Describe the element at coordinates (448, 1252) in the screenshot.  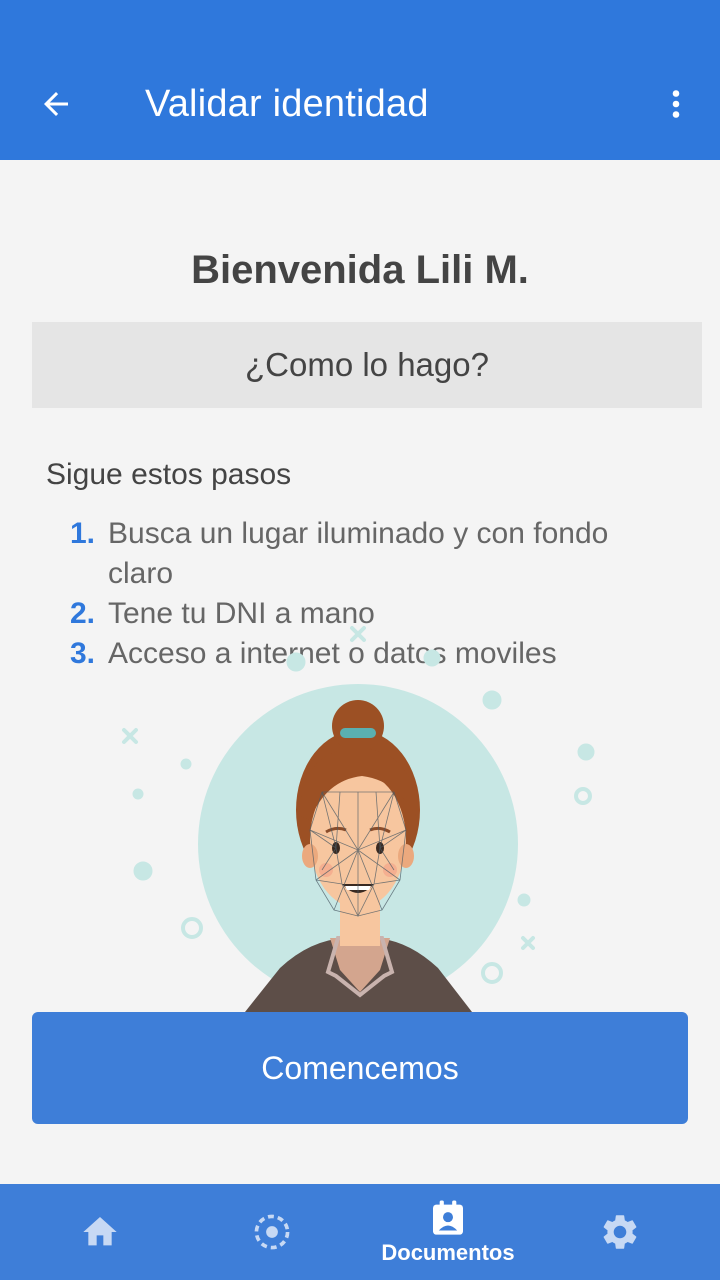
I see `nav-documentos-label: Documentos` at that location.